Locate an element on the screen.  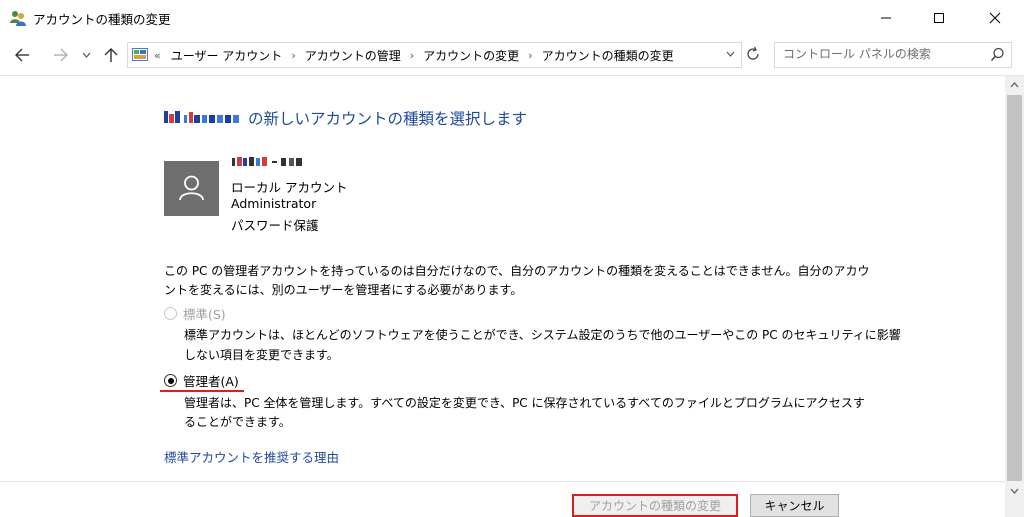
why-standard-account-link: 標準アカウントを推奨する理由 is located at coordinates (251, 456).